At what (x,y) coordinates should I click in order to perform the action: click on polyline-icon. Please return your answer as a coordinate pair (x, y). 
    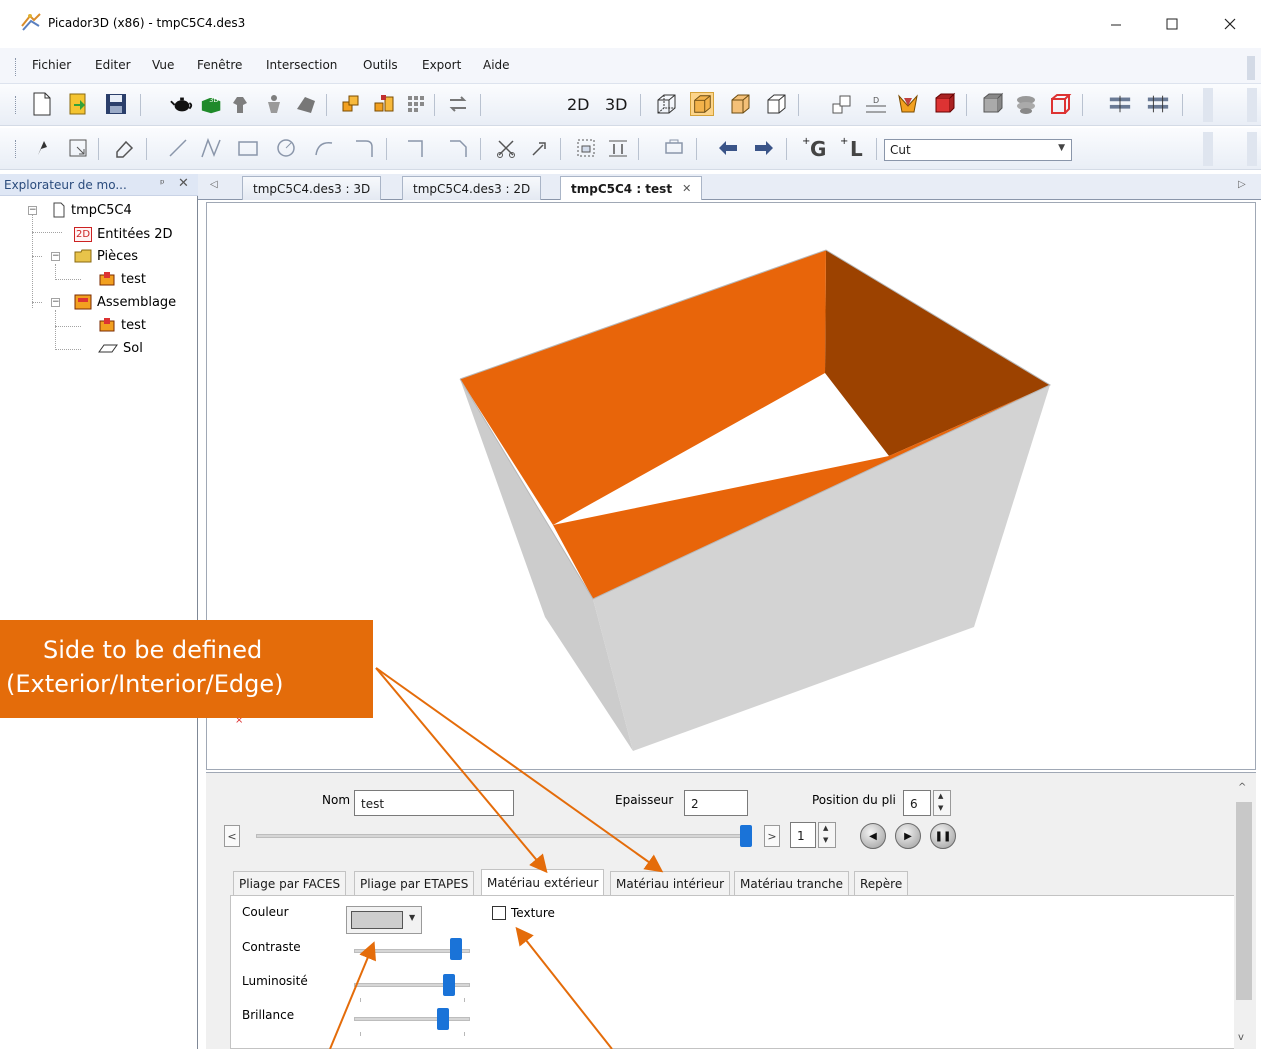
    Looking at the image, I should click on (212, 148).